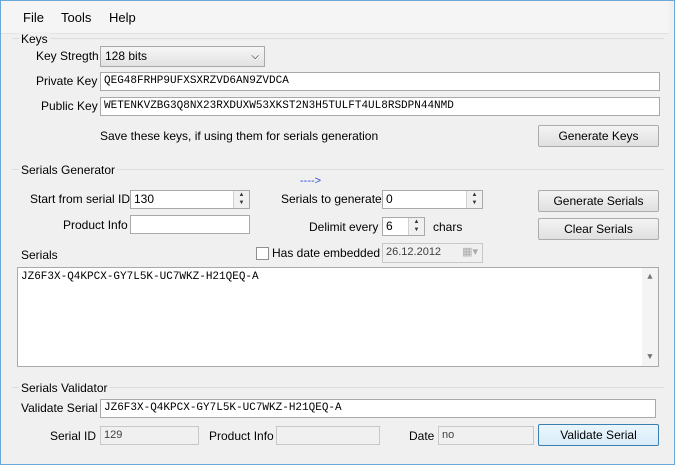  I want to click on scroll-up-icon: ▲, so click(650, 277).